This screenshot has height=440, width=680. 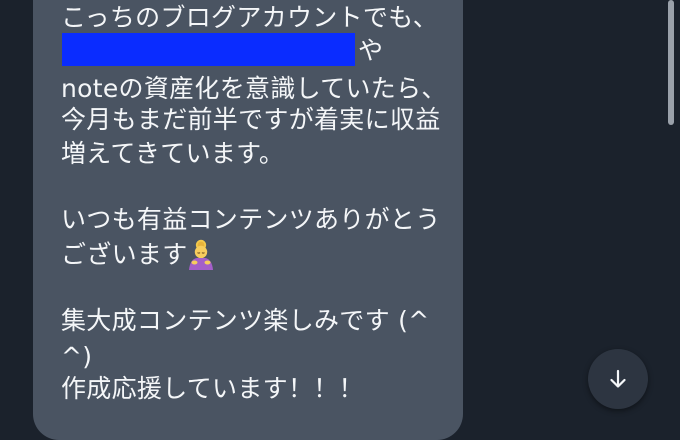 What do you see at coordinates (208, 49) in the screenshot?
I see `redacted-text-box` at bounding box center [208, 49].